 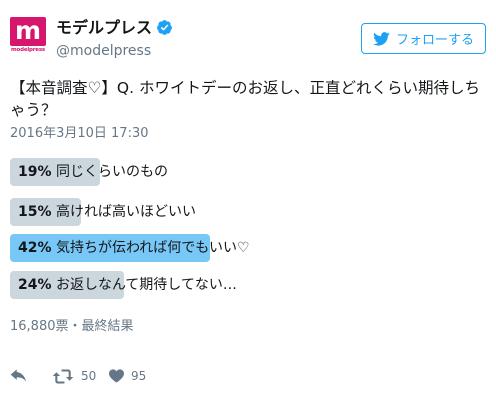 What do you see at coordinates (72, 326) in the screenshot?
I see `poll-vote-count: 16,880票・最終結果` at bounding box center [72, 326].